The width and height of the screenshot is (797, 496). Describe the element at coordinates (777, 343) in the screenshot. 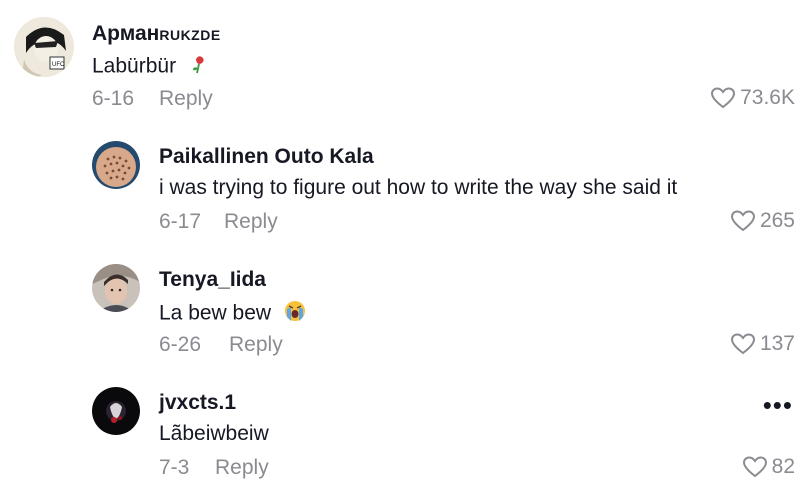

I see `like-count: 137` at that location.